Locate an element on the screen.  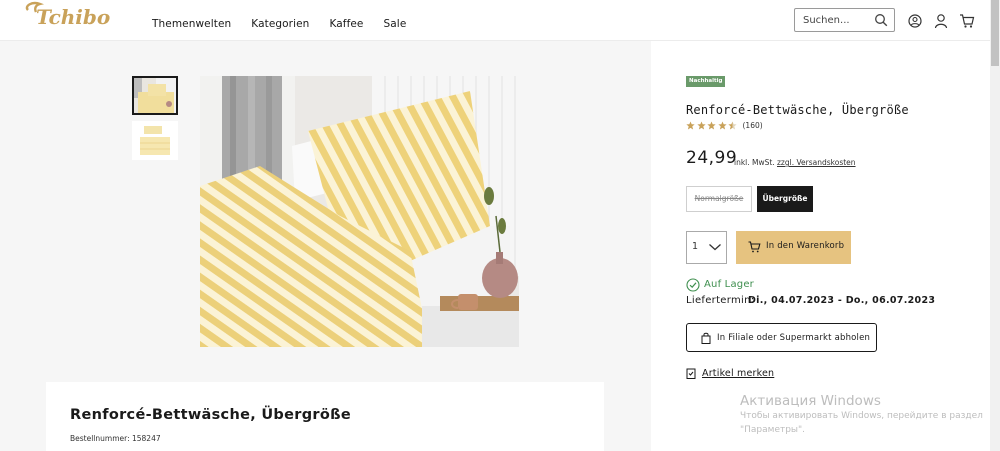
windows-activation-text-2: "Параметры". is located at coordinates (773, 430).